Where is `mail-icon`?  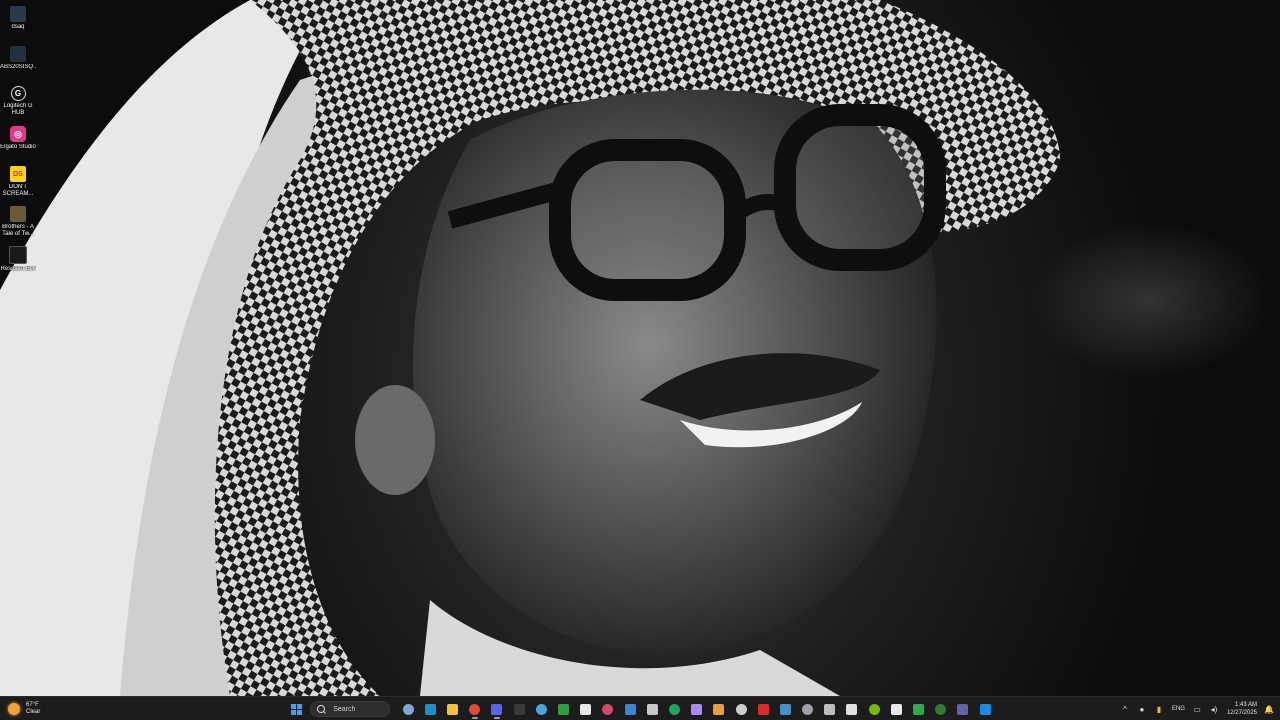 mail-icon is located at coordinates (630, 709).